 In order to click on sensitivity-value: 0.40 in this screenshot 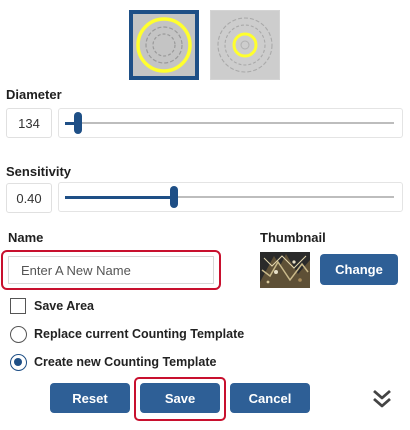, I will do `click(29, 198)`.